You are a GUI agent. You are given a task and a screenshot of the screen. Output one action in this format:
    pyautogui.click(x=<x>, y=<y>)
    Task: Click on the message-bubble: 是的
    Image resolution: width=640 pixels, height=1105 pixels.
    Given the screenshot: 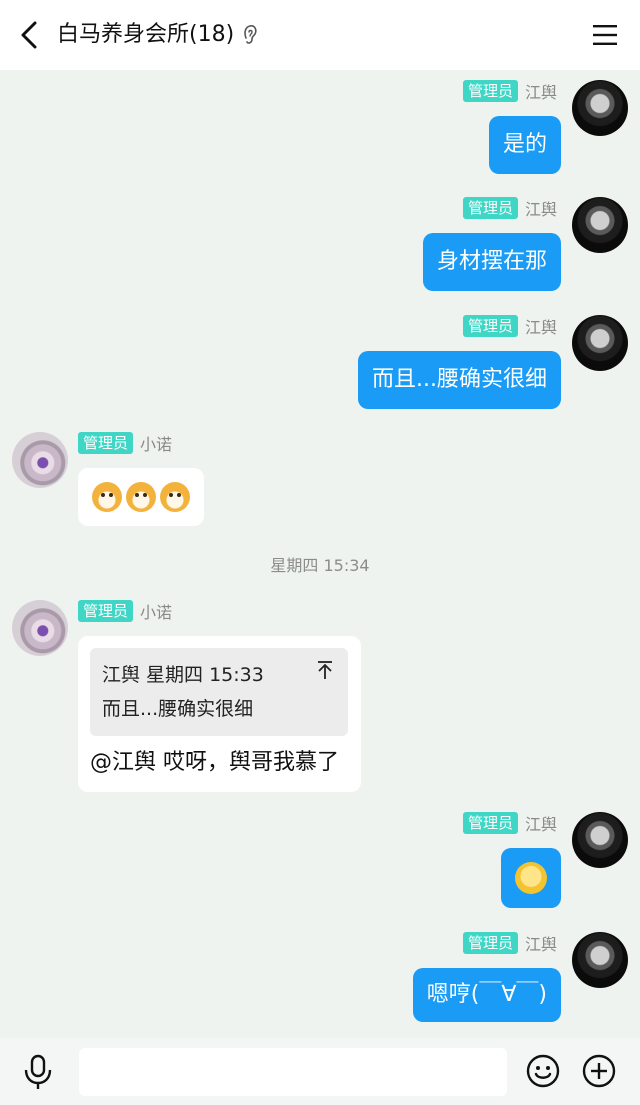 What is the action you would take?
    pyautogui.click(x=524, y=145)
    